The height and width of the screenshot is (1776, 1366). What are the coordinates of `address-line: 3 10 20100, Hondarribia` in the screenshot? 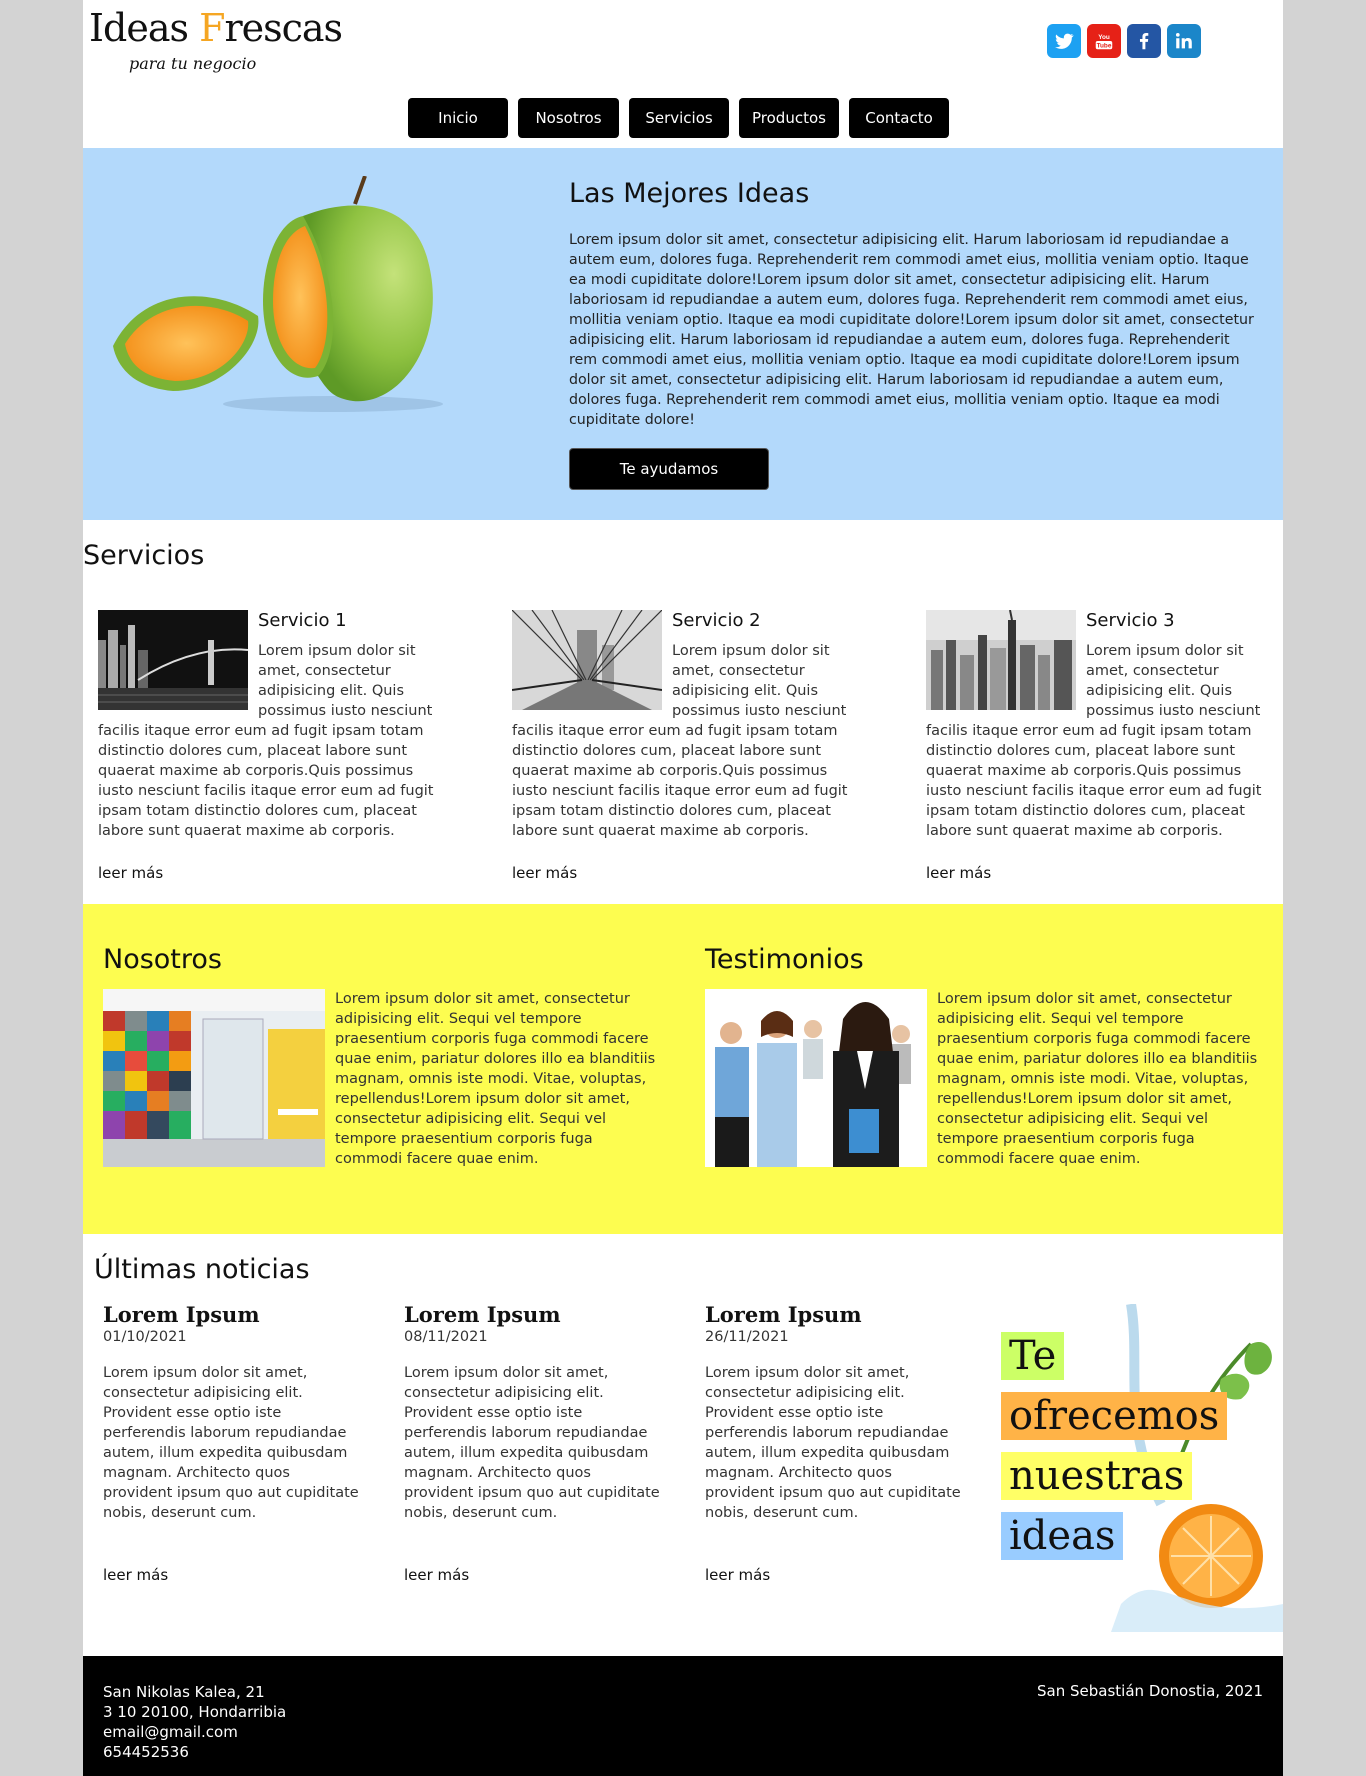 It's located at (195, 1712).